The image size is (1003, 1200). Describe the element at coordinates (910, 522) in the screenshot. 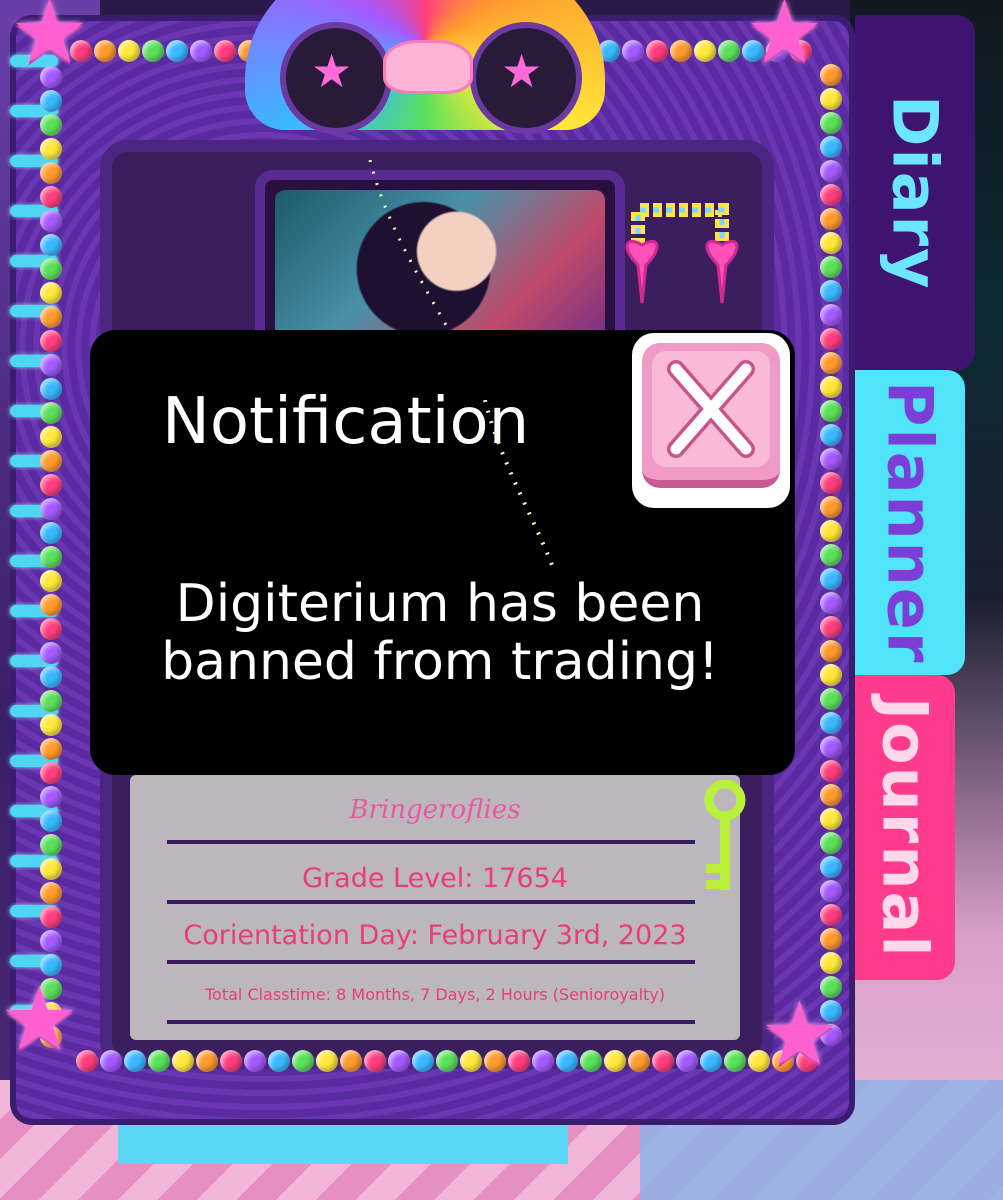

I see `tab-planner: Planner` at that location.